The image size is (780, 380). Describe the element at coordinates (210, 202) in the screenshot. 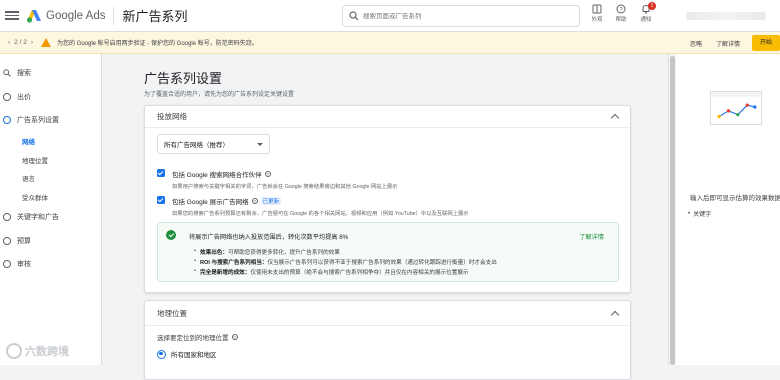

I see `display-network-label: 包括 Google 展示广告网络` at that location.